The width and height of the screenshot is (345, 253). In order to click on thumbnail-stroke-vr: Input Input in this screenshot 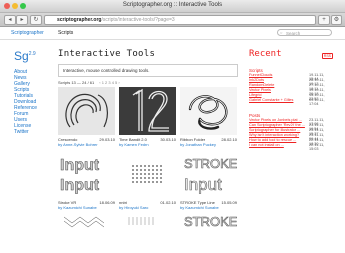, I will do `click(86, 174)`.